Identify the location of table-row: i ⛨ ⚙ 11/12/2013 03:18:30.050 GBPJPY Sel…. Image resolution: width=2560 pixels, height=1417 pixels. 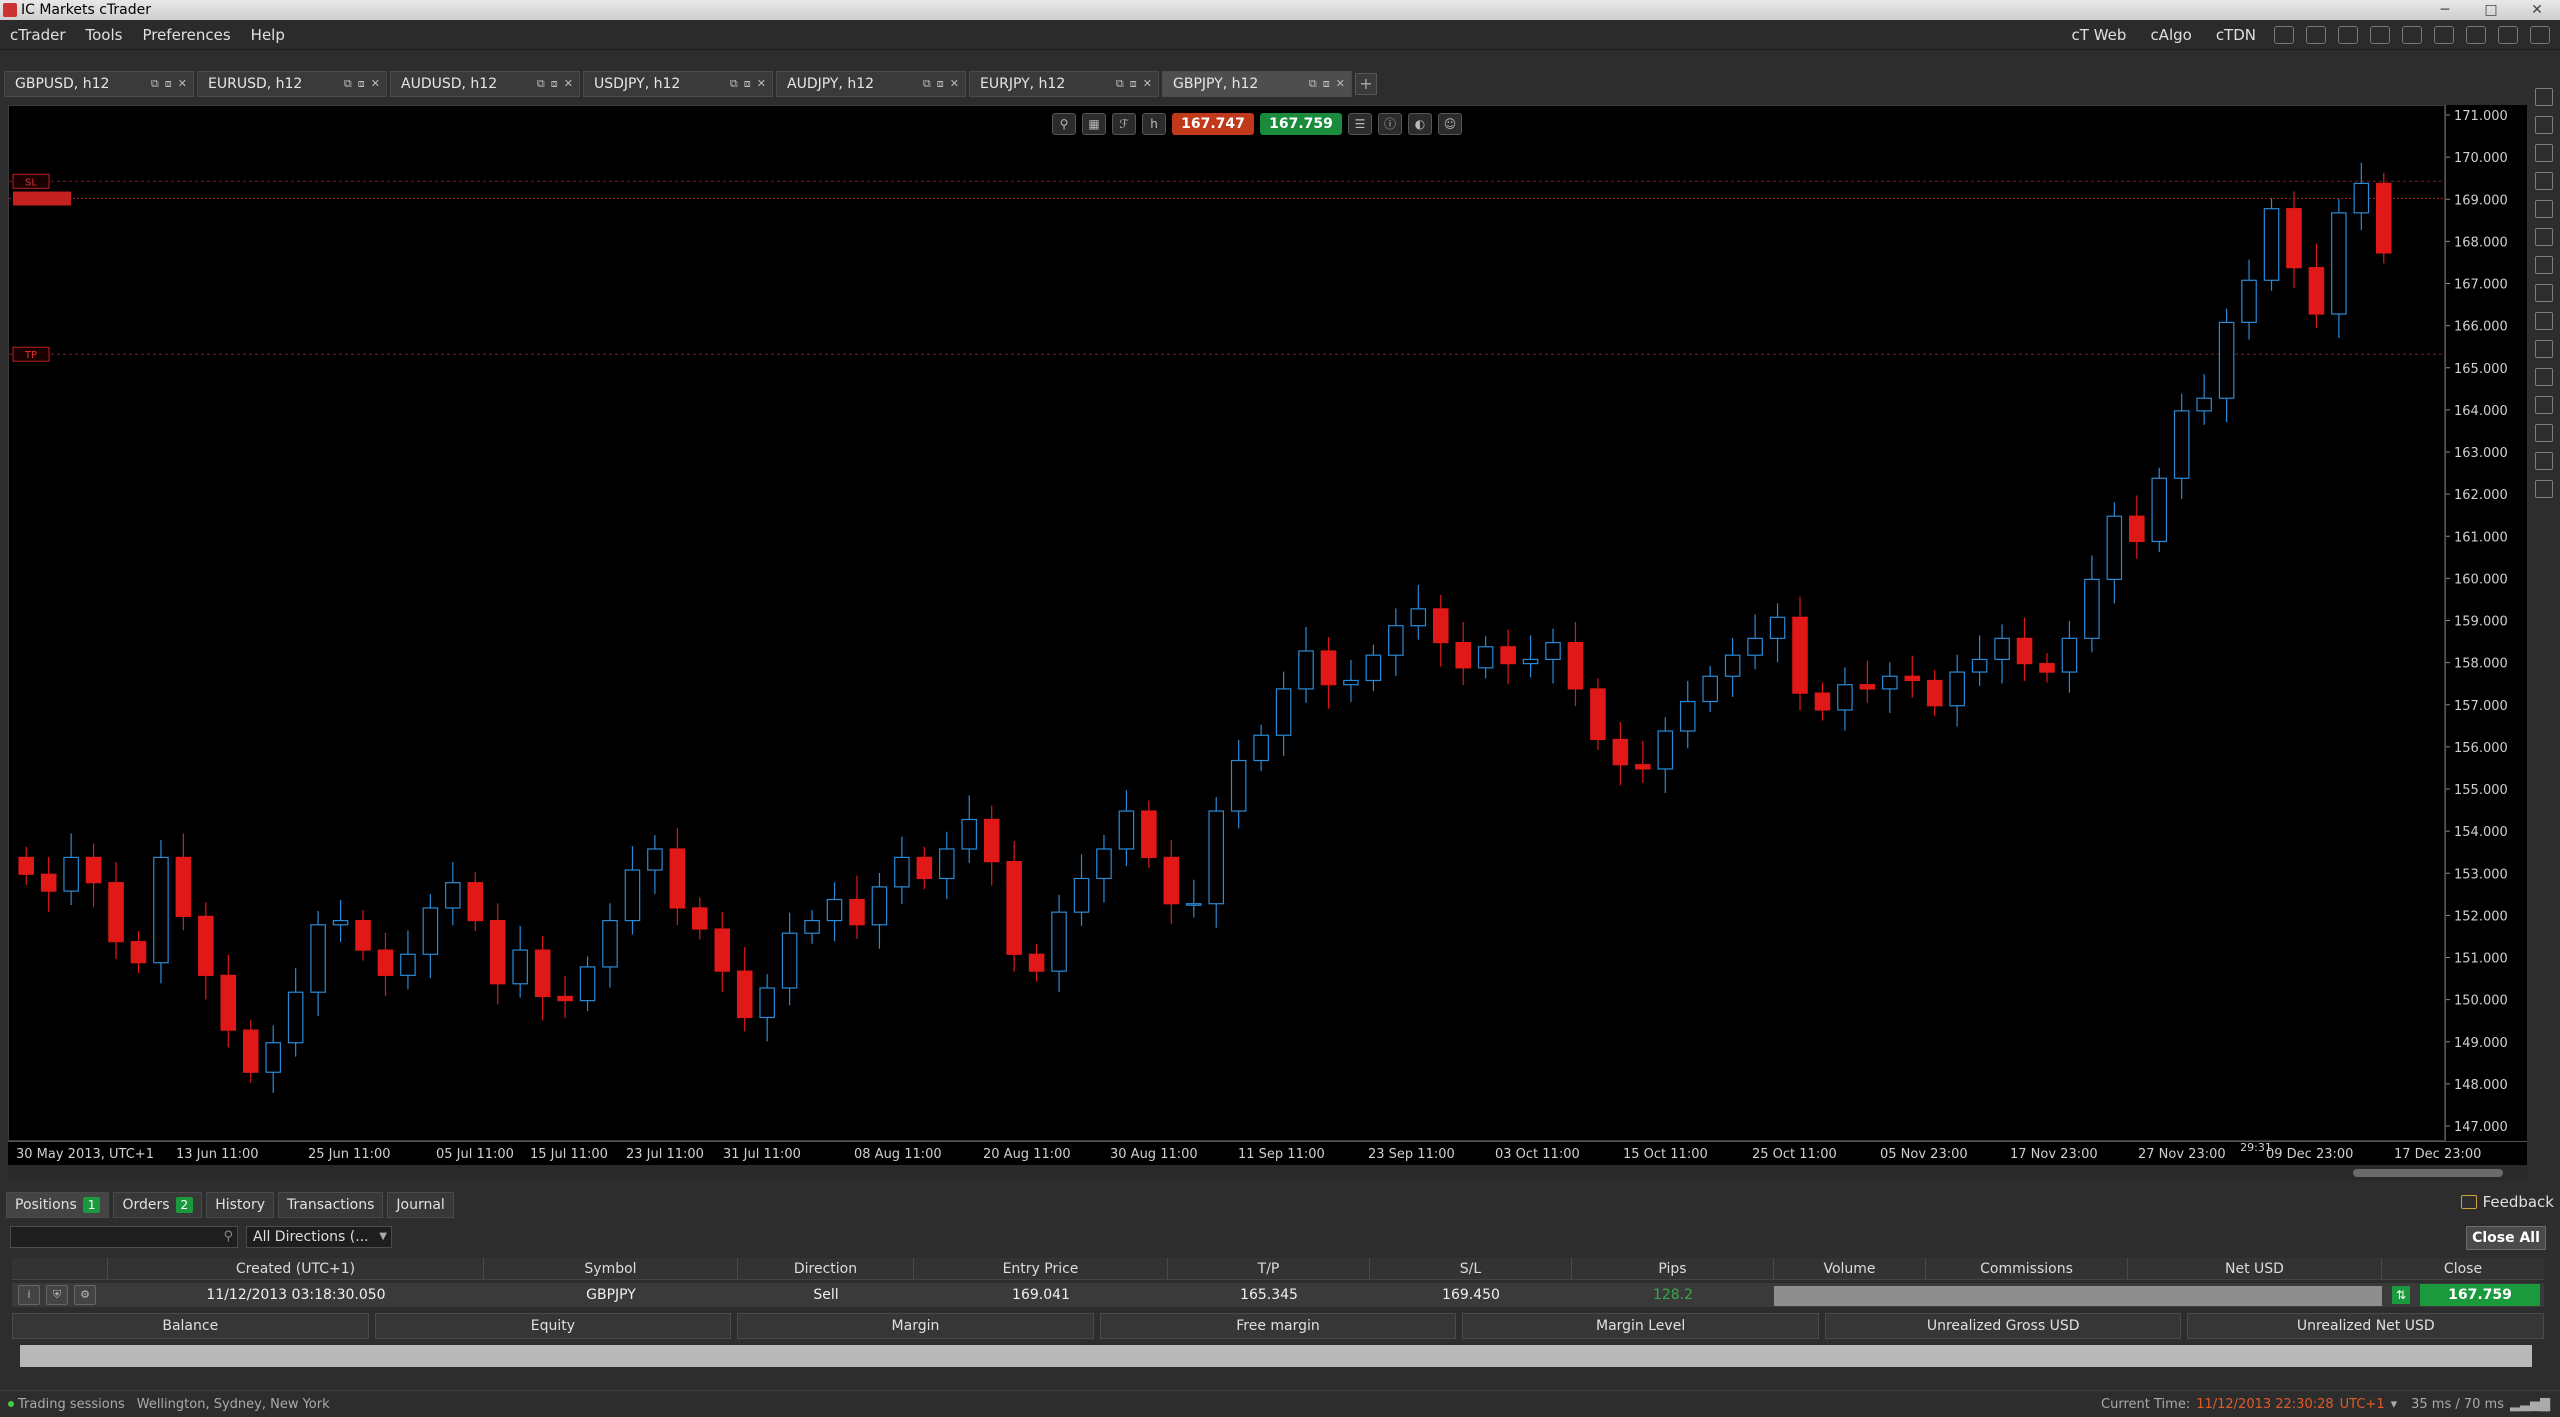
(1278, 1295).